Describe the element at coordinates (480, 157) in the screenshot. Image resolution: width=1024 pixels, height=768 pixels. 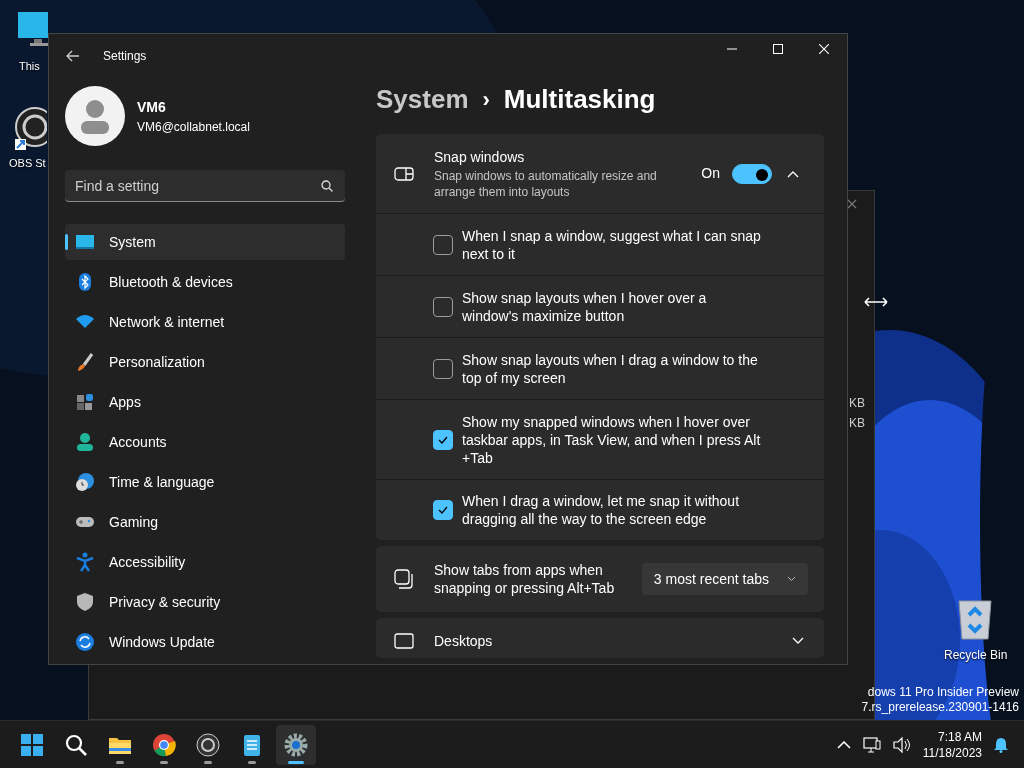
I see `setting-title: Snap windows` at that location.